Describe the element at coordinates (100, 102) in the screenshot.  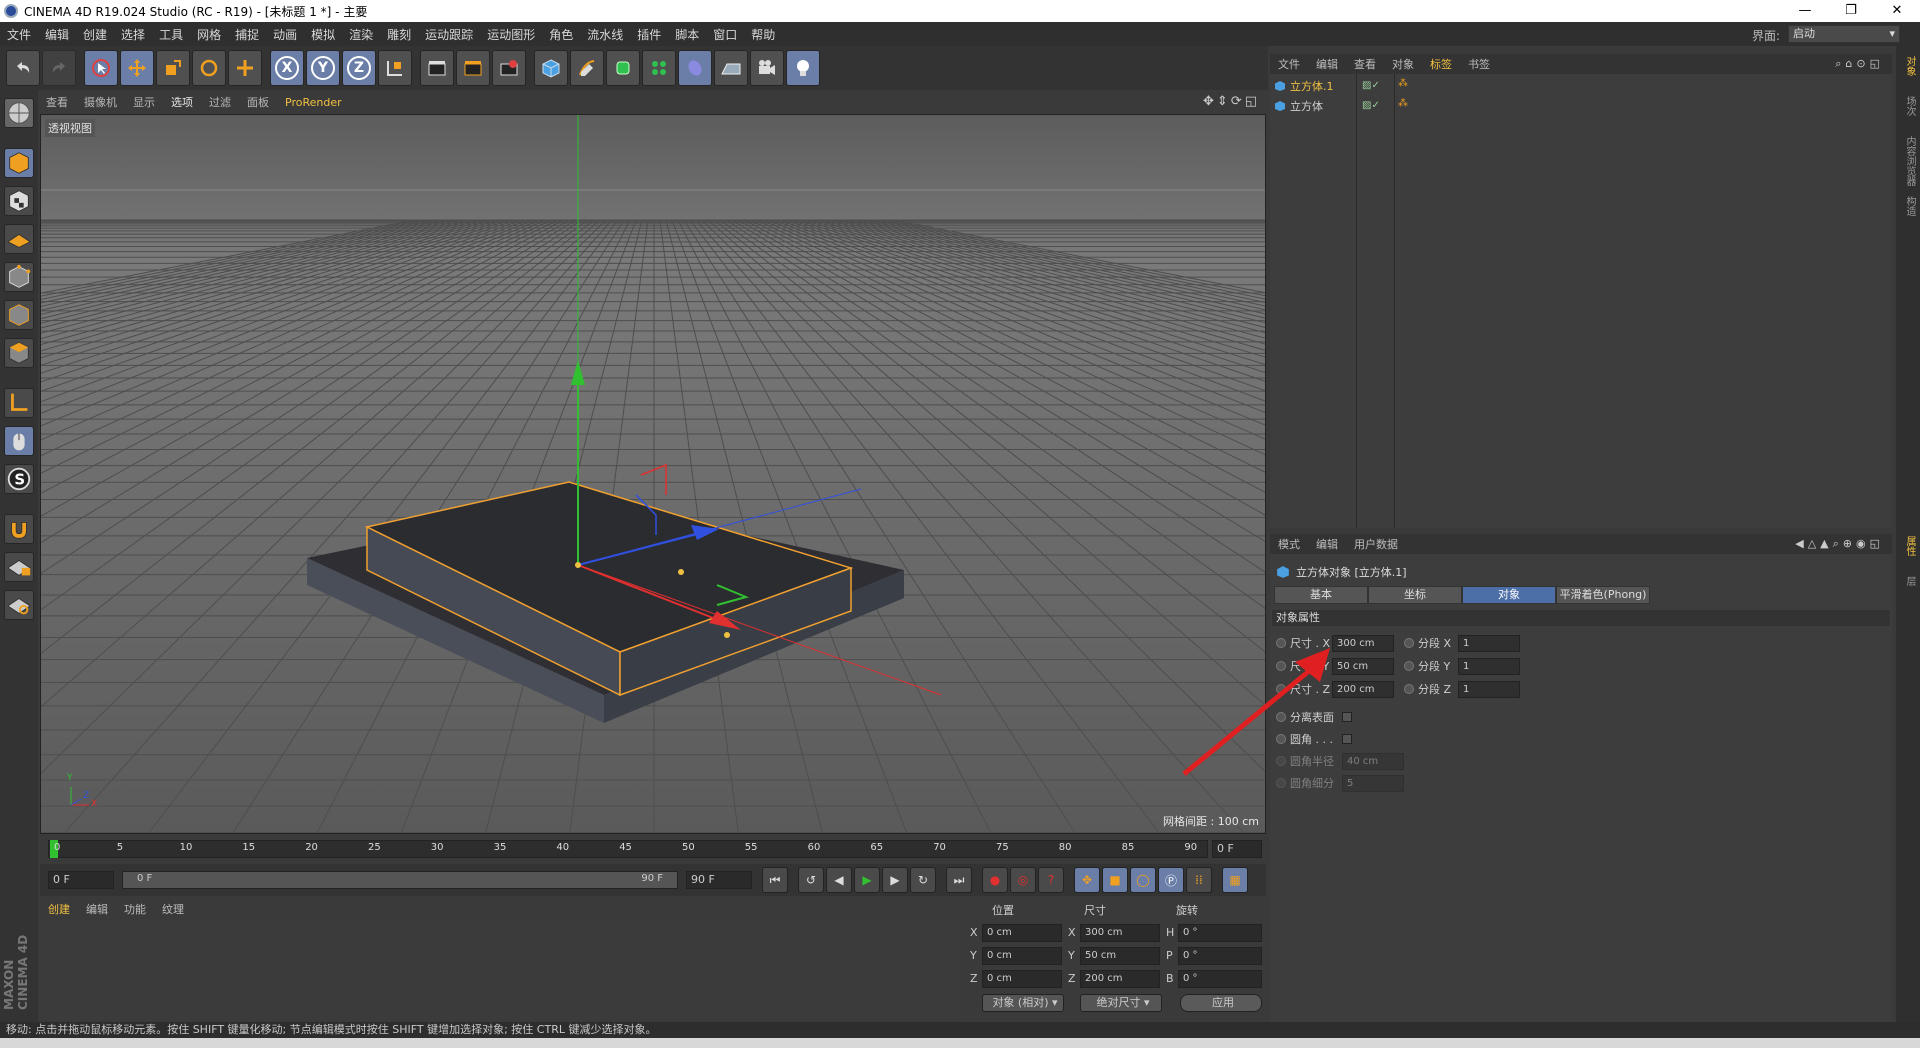
I see `viewport-menu-cameras: 摄像机` at that location.